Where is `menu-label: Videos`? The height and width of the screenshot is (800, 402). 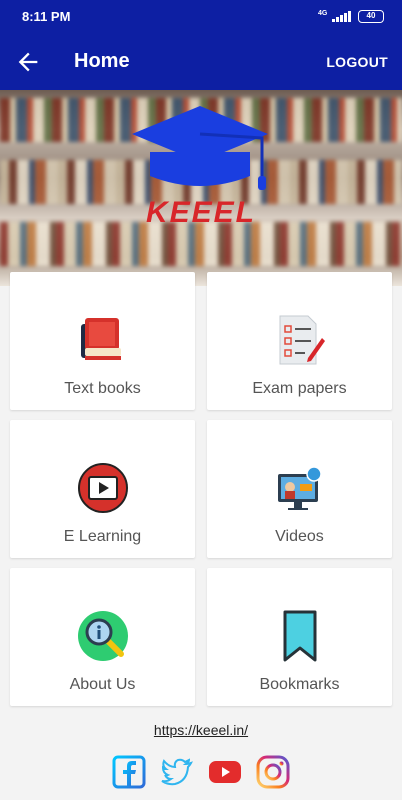 menu-label: Videos is located at coordinates (299, 536).